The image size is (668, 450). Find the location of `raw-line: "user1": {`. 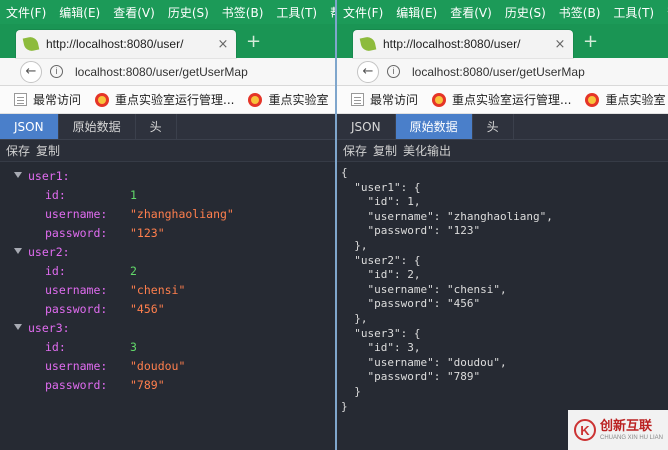

raw-line: "user1": { is located at coordinates (381, 187).